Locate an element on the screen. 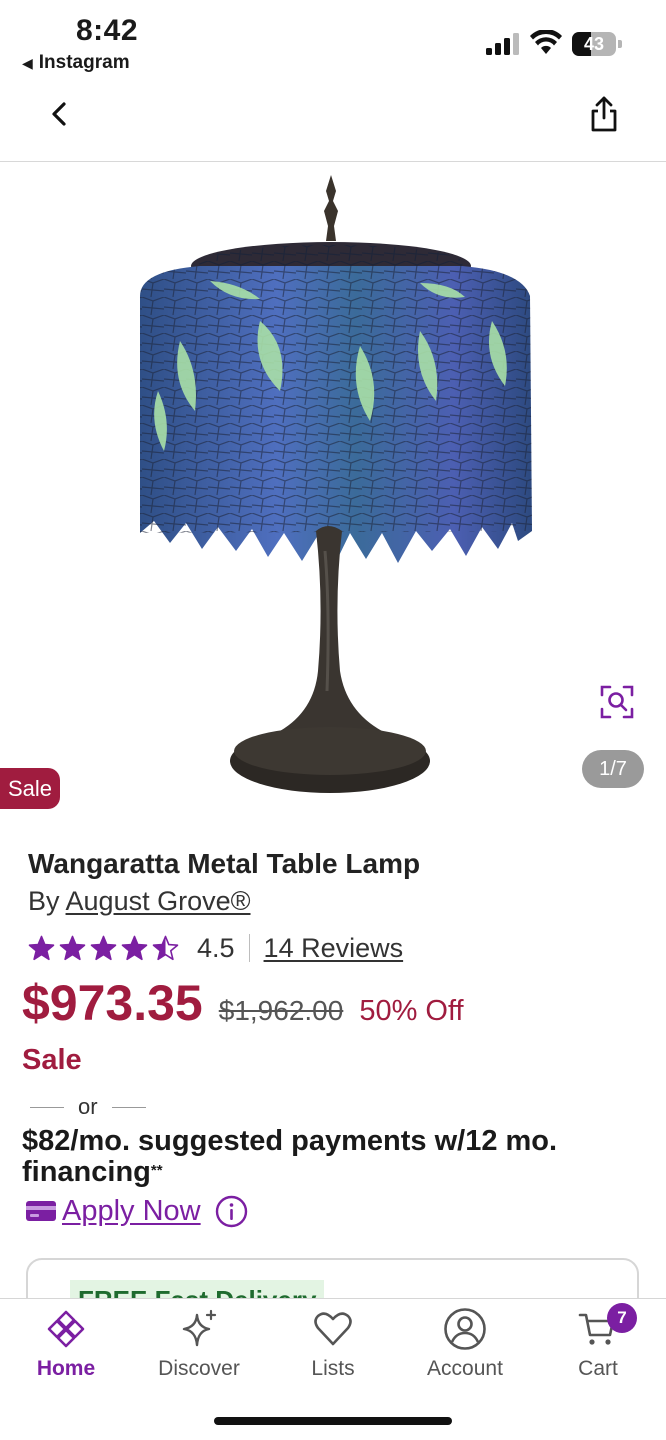  brand-prefix: By is located at coordinates (44, 901).